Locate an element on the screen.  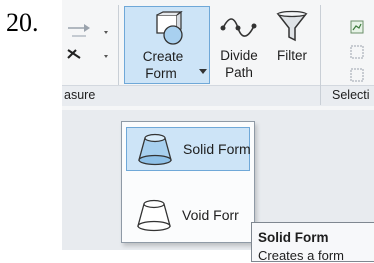
create-form-label-line1: Create is located at coordinates (163, 56).